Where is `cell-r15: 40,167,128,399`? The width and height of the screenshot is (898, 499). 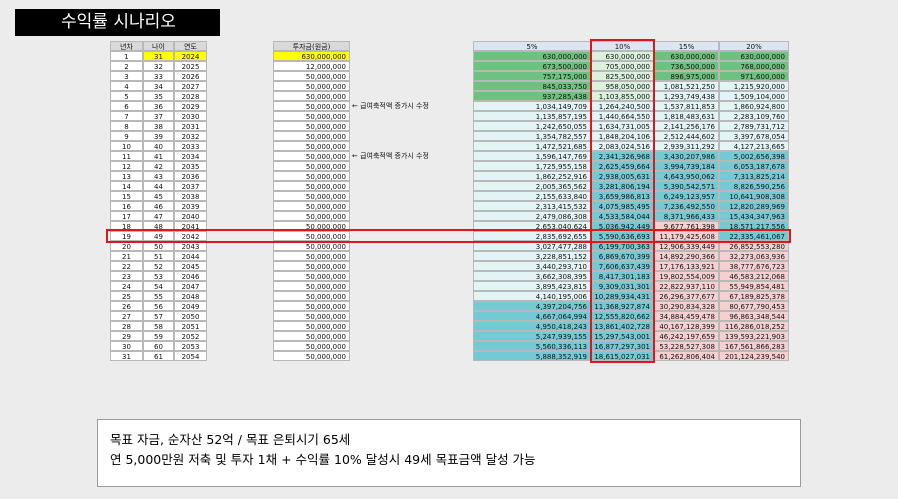 cell-r15: 40,167,128,399 is located at coordinates (686, 326).